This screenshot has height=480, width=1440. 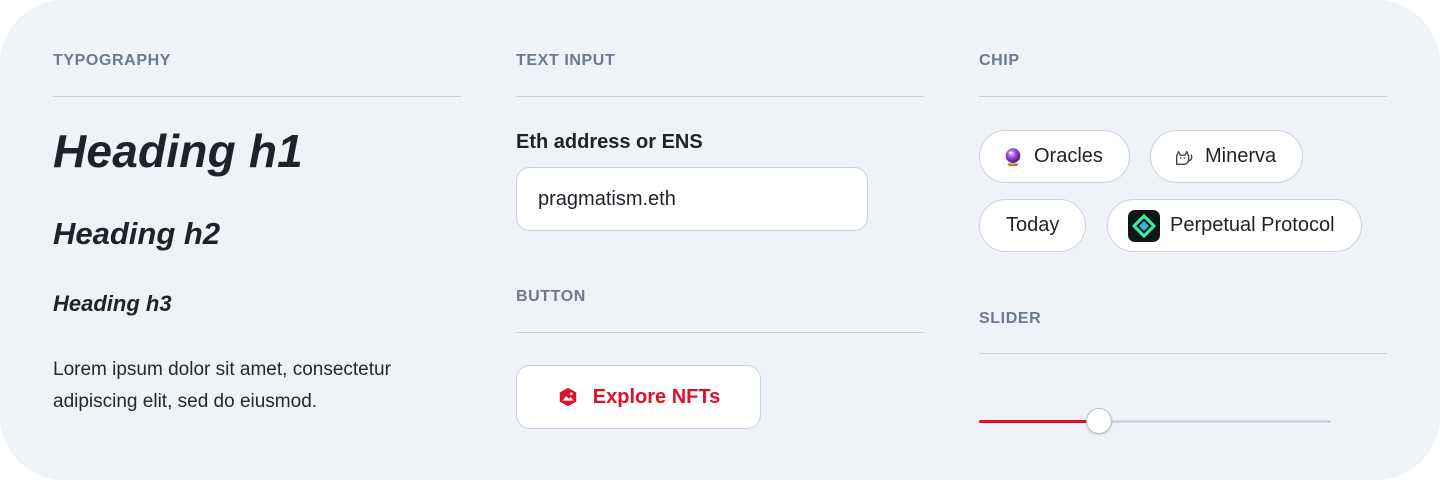 I want to click on chip-oracles-label: Oracles, so click(x=1068, y=156).